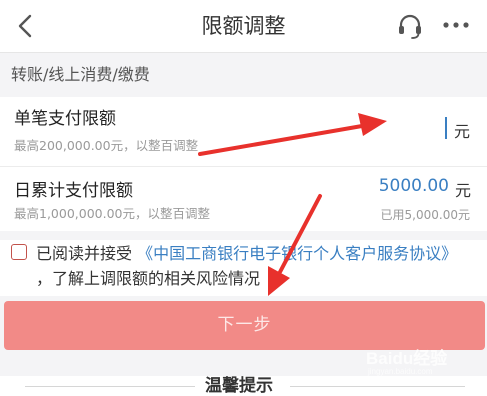 The width and height of the screenshot is (487, 396). What do you see at coordinates (414, 186) in the screenshot?
I see `daily-payment-amount: 5000.00` at bounding box center [414, 186].